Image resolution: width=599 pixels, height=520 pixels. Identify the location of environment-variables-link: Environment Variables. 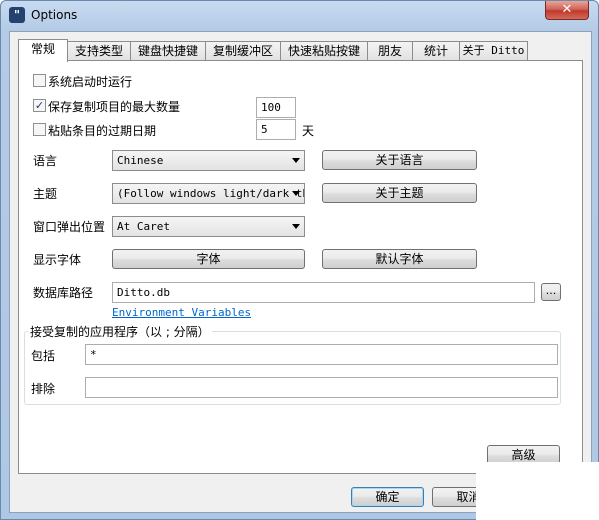
(181, 312).